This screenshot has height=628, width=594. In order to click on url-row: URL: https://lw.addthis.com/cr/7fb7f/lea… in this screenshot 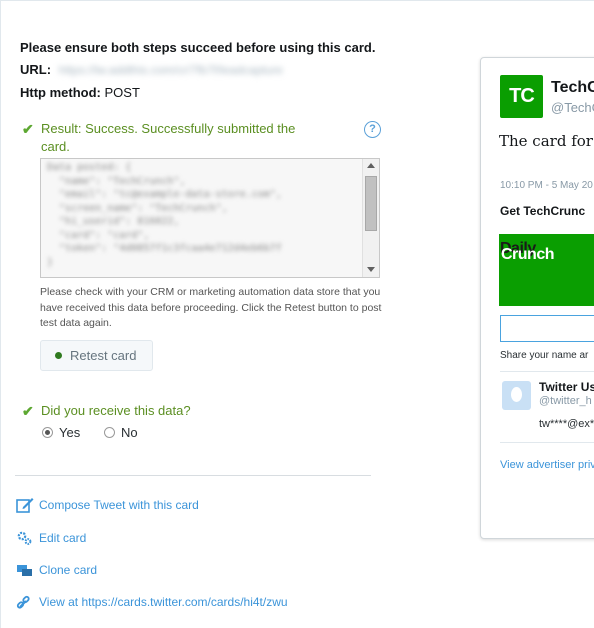, I will do `click(151, 69)`.